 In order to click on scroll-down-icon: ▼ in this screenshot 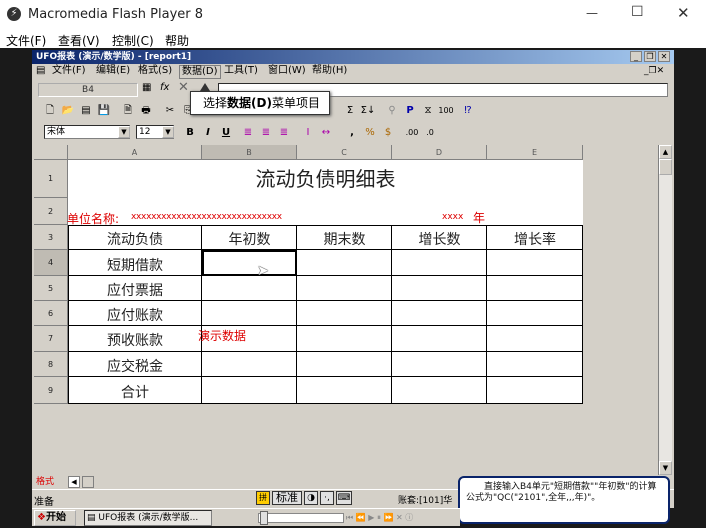, I will do `click(665, 468)`.